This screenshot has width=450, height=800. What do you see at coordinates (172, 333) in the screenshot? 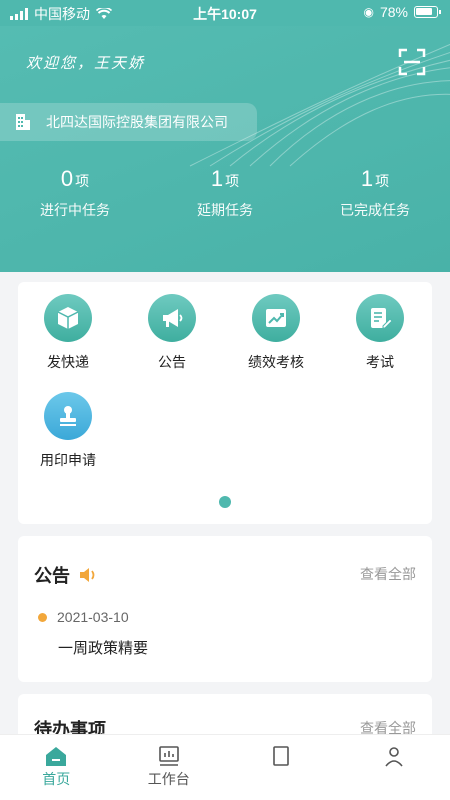
I see `app-notice: 公告` at bounding box center [172, 333].